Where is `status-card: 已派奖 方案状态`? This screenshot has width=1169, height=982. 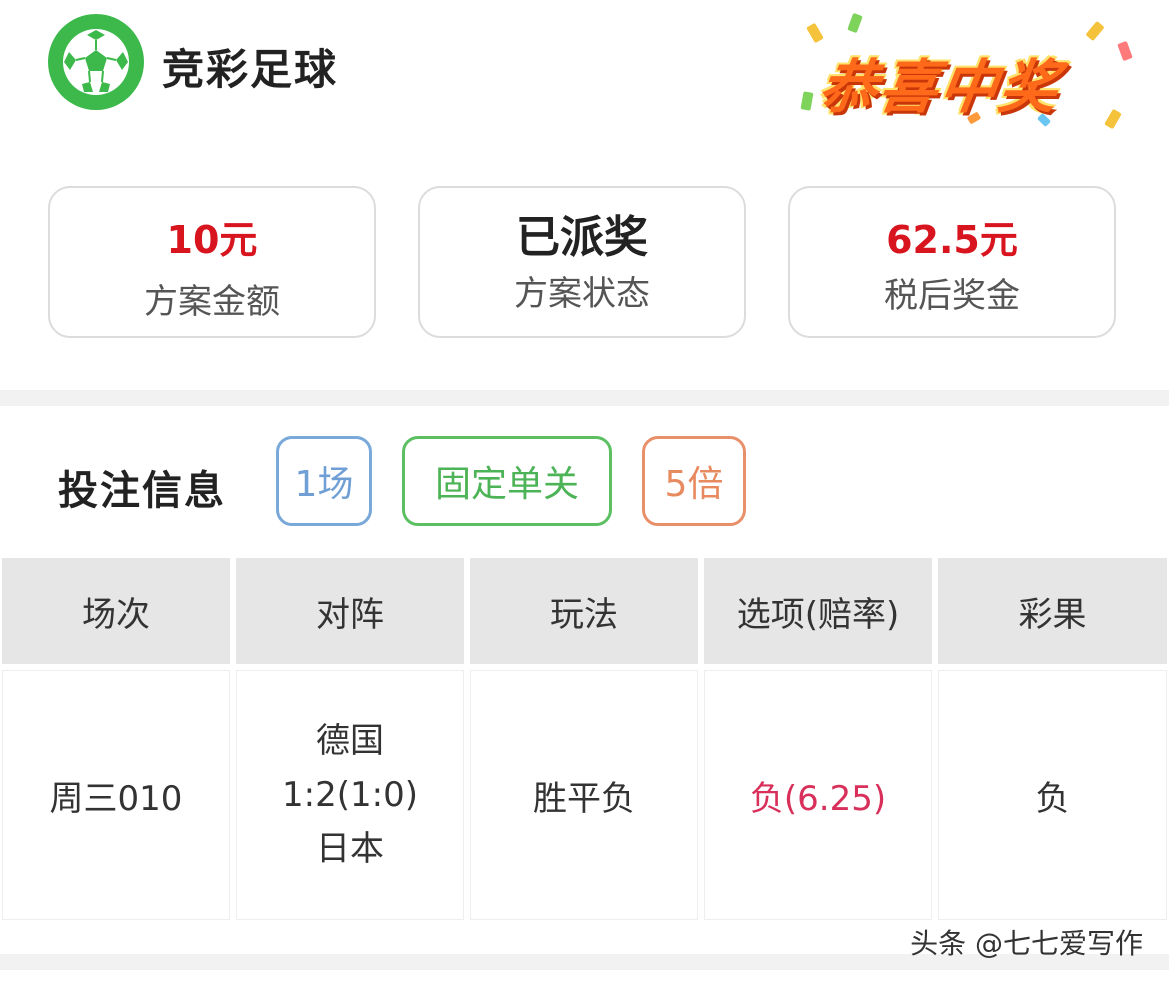
status-card: 已派奖 方案状态 is located at coordinates (582, 262).